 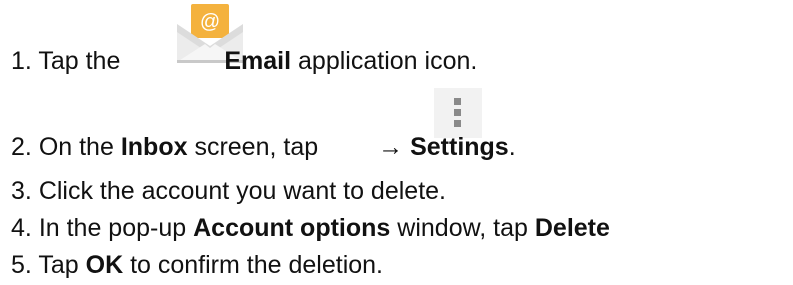 I want to click on step-1: 1. Tap the Email application icon., so click(x=244, y=61).